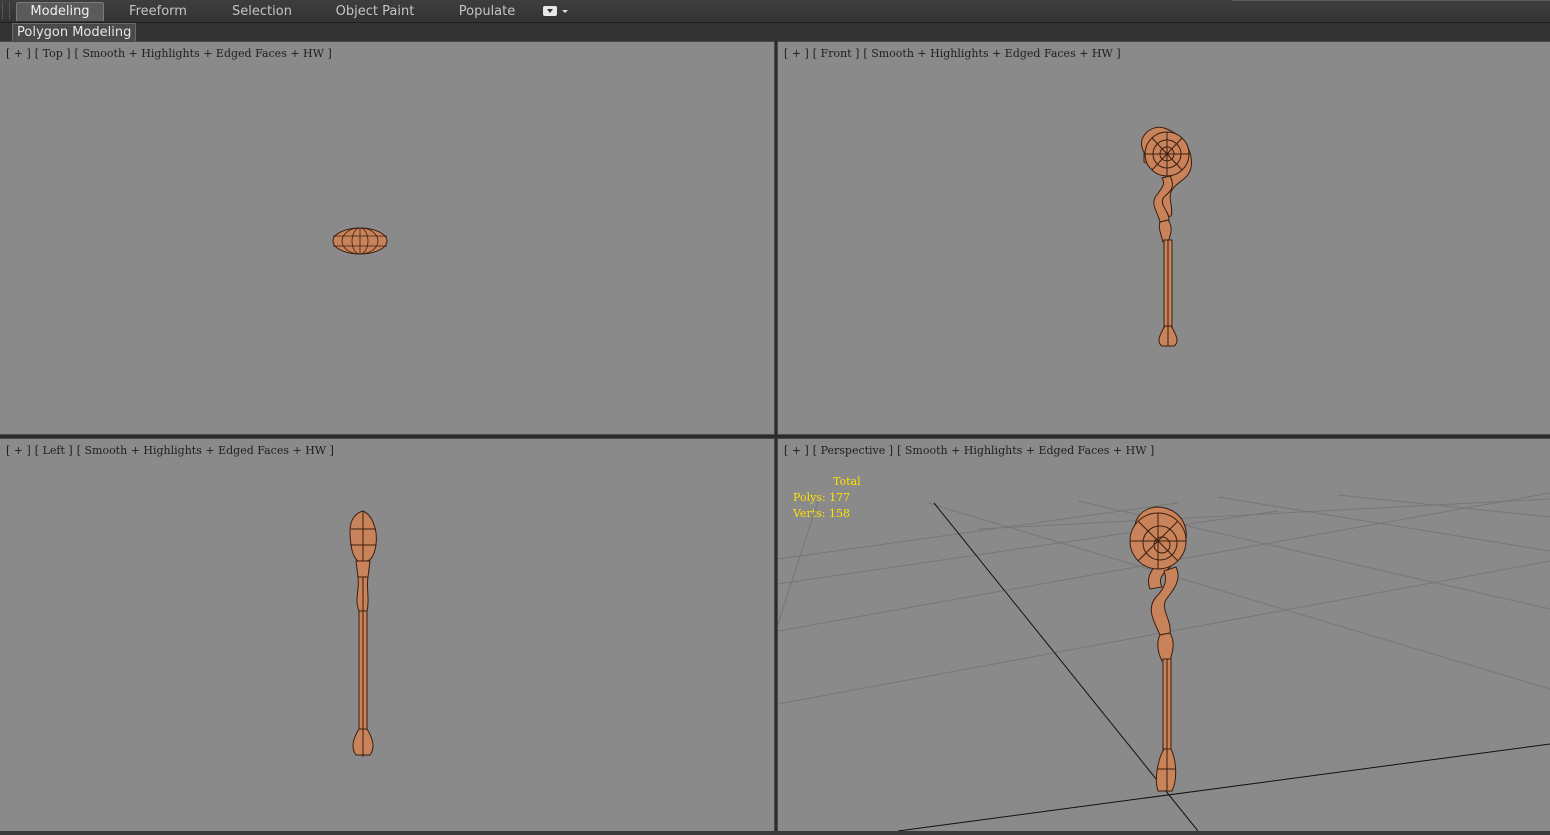 Image resolution: width=1550 pixels, height=835 pixels. Describe the element at coordinates (60, 11) in the screenshot. I see `tab-modeling: Modeling` at that location.